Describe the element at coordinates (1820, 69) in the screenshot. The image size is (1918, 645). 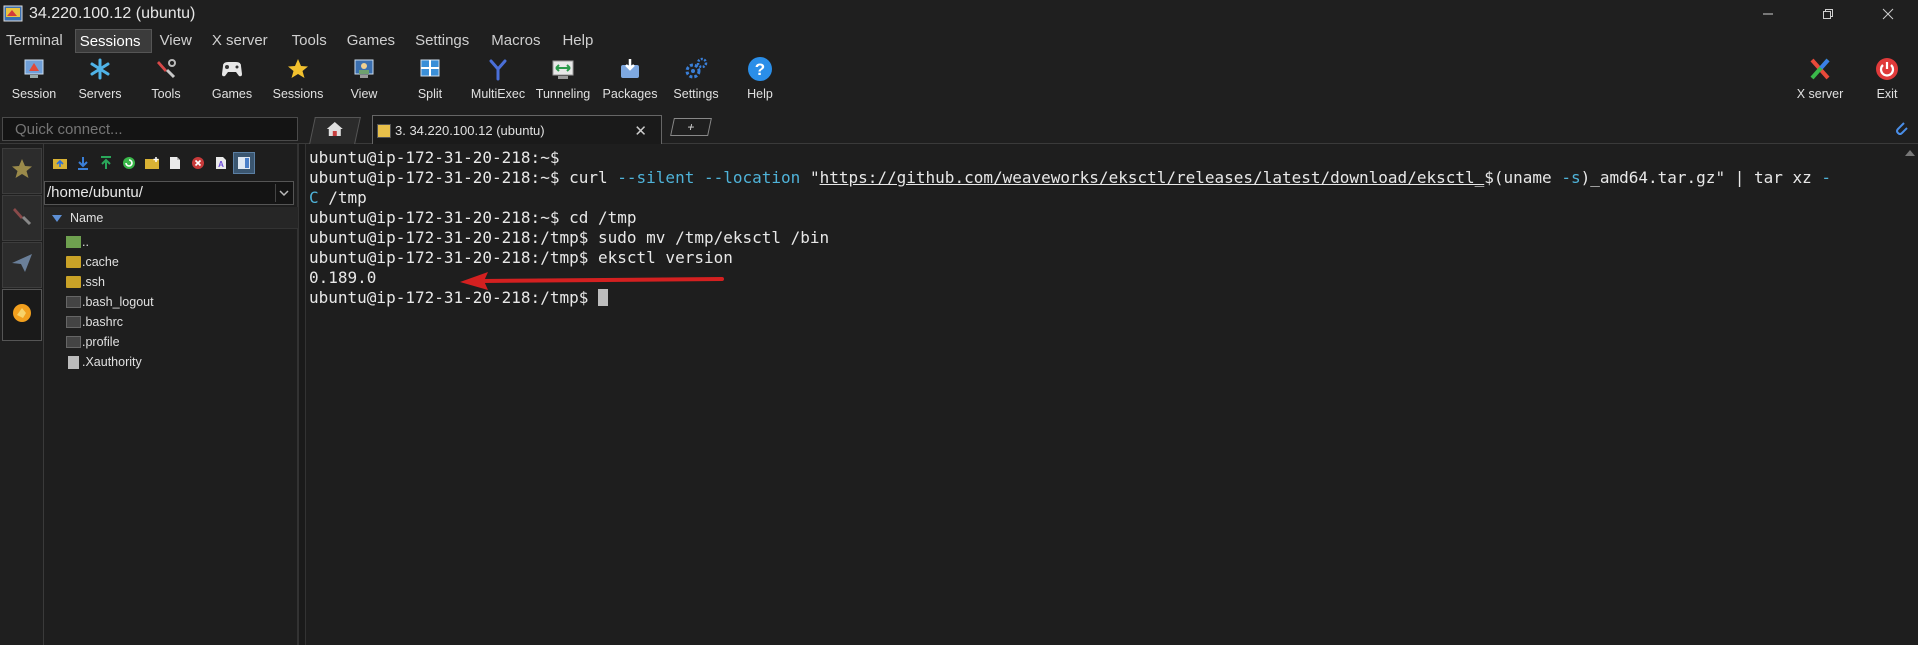
I see `xserver-icon` at that location.